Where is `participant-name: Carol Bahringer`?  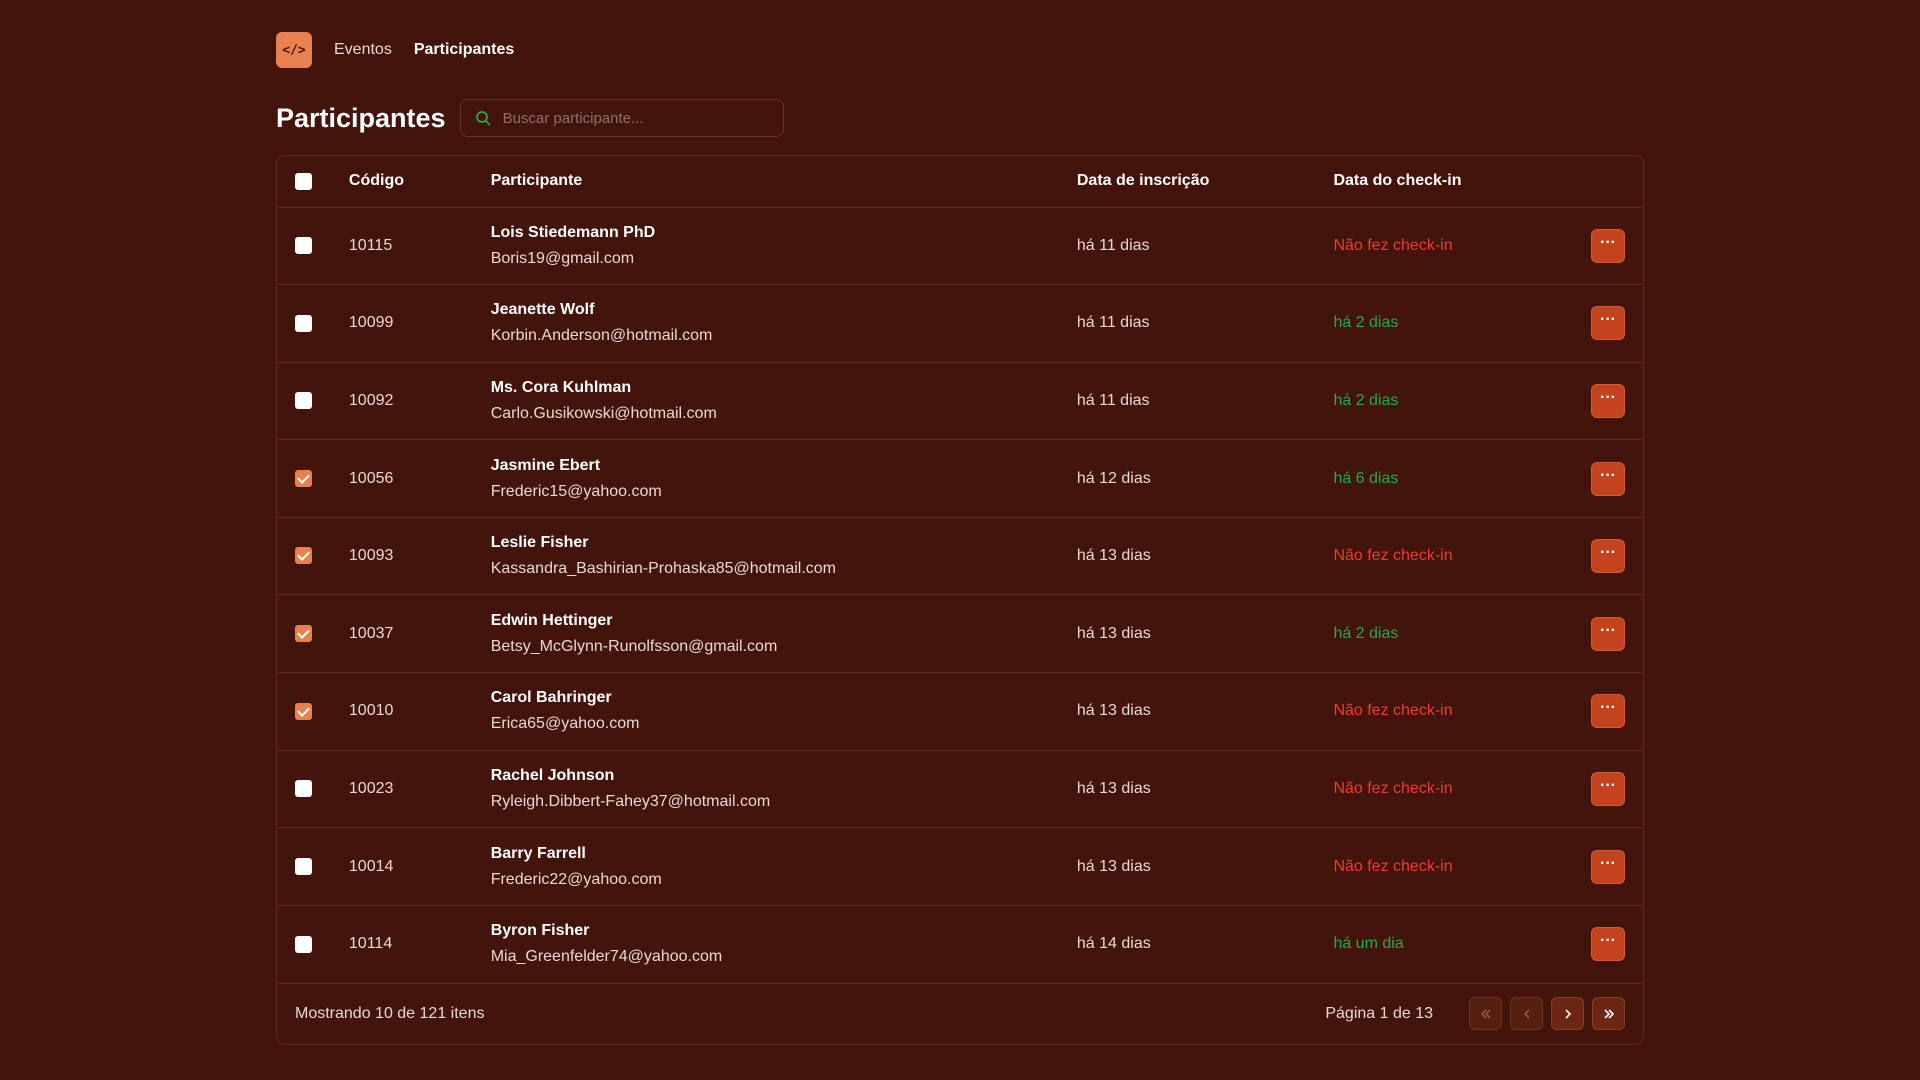
participant-name: Carol Bahringer is located at coordinates (551, 698).